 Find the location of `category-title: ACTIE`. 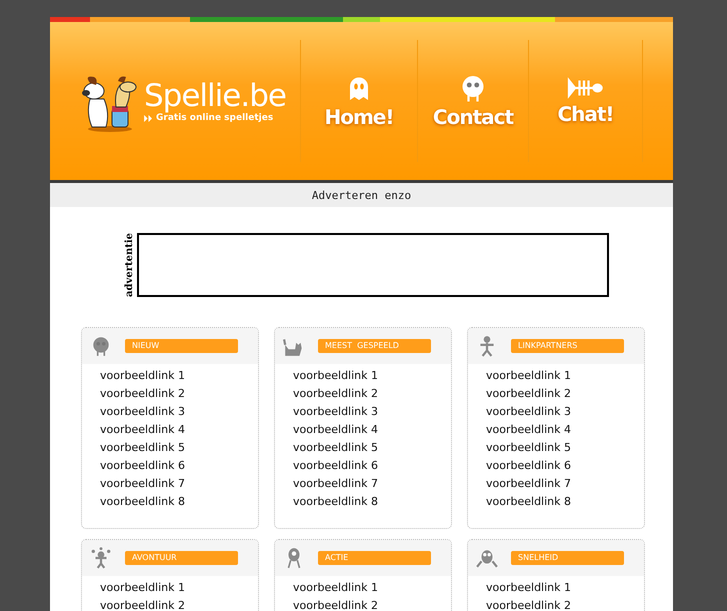

category-title: ACTIE is located at coordinates (374, 558).